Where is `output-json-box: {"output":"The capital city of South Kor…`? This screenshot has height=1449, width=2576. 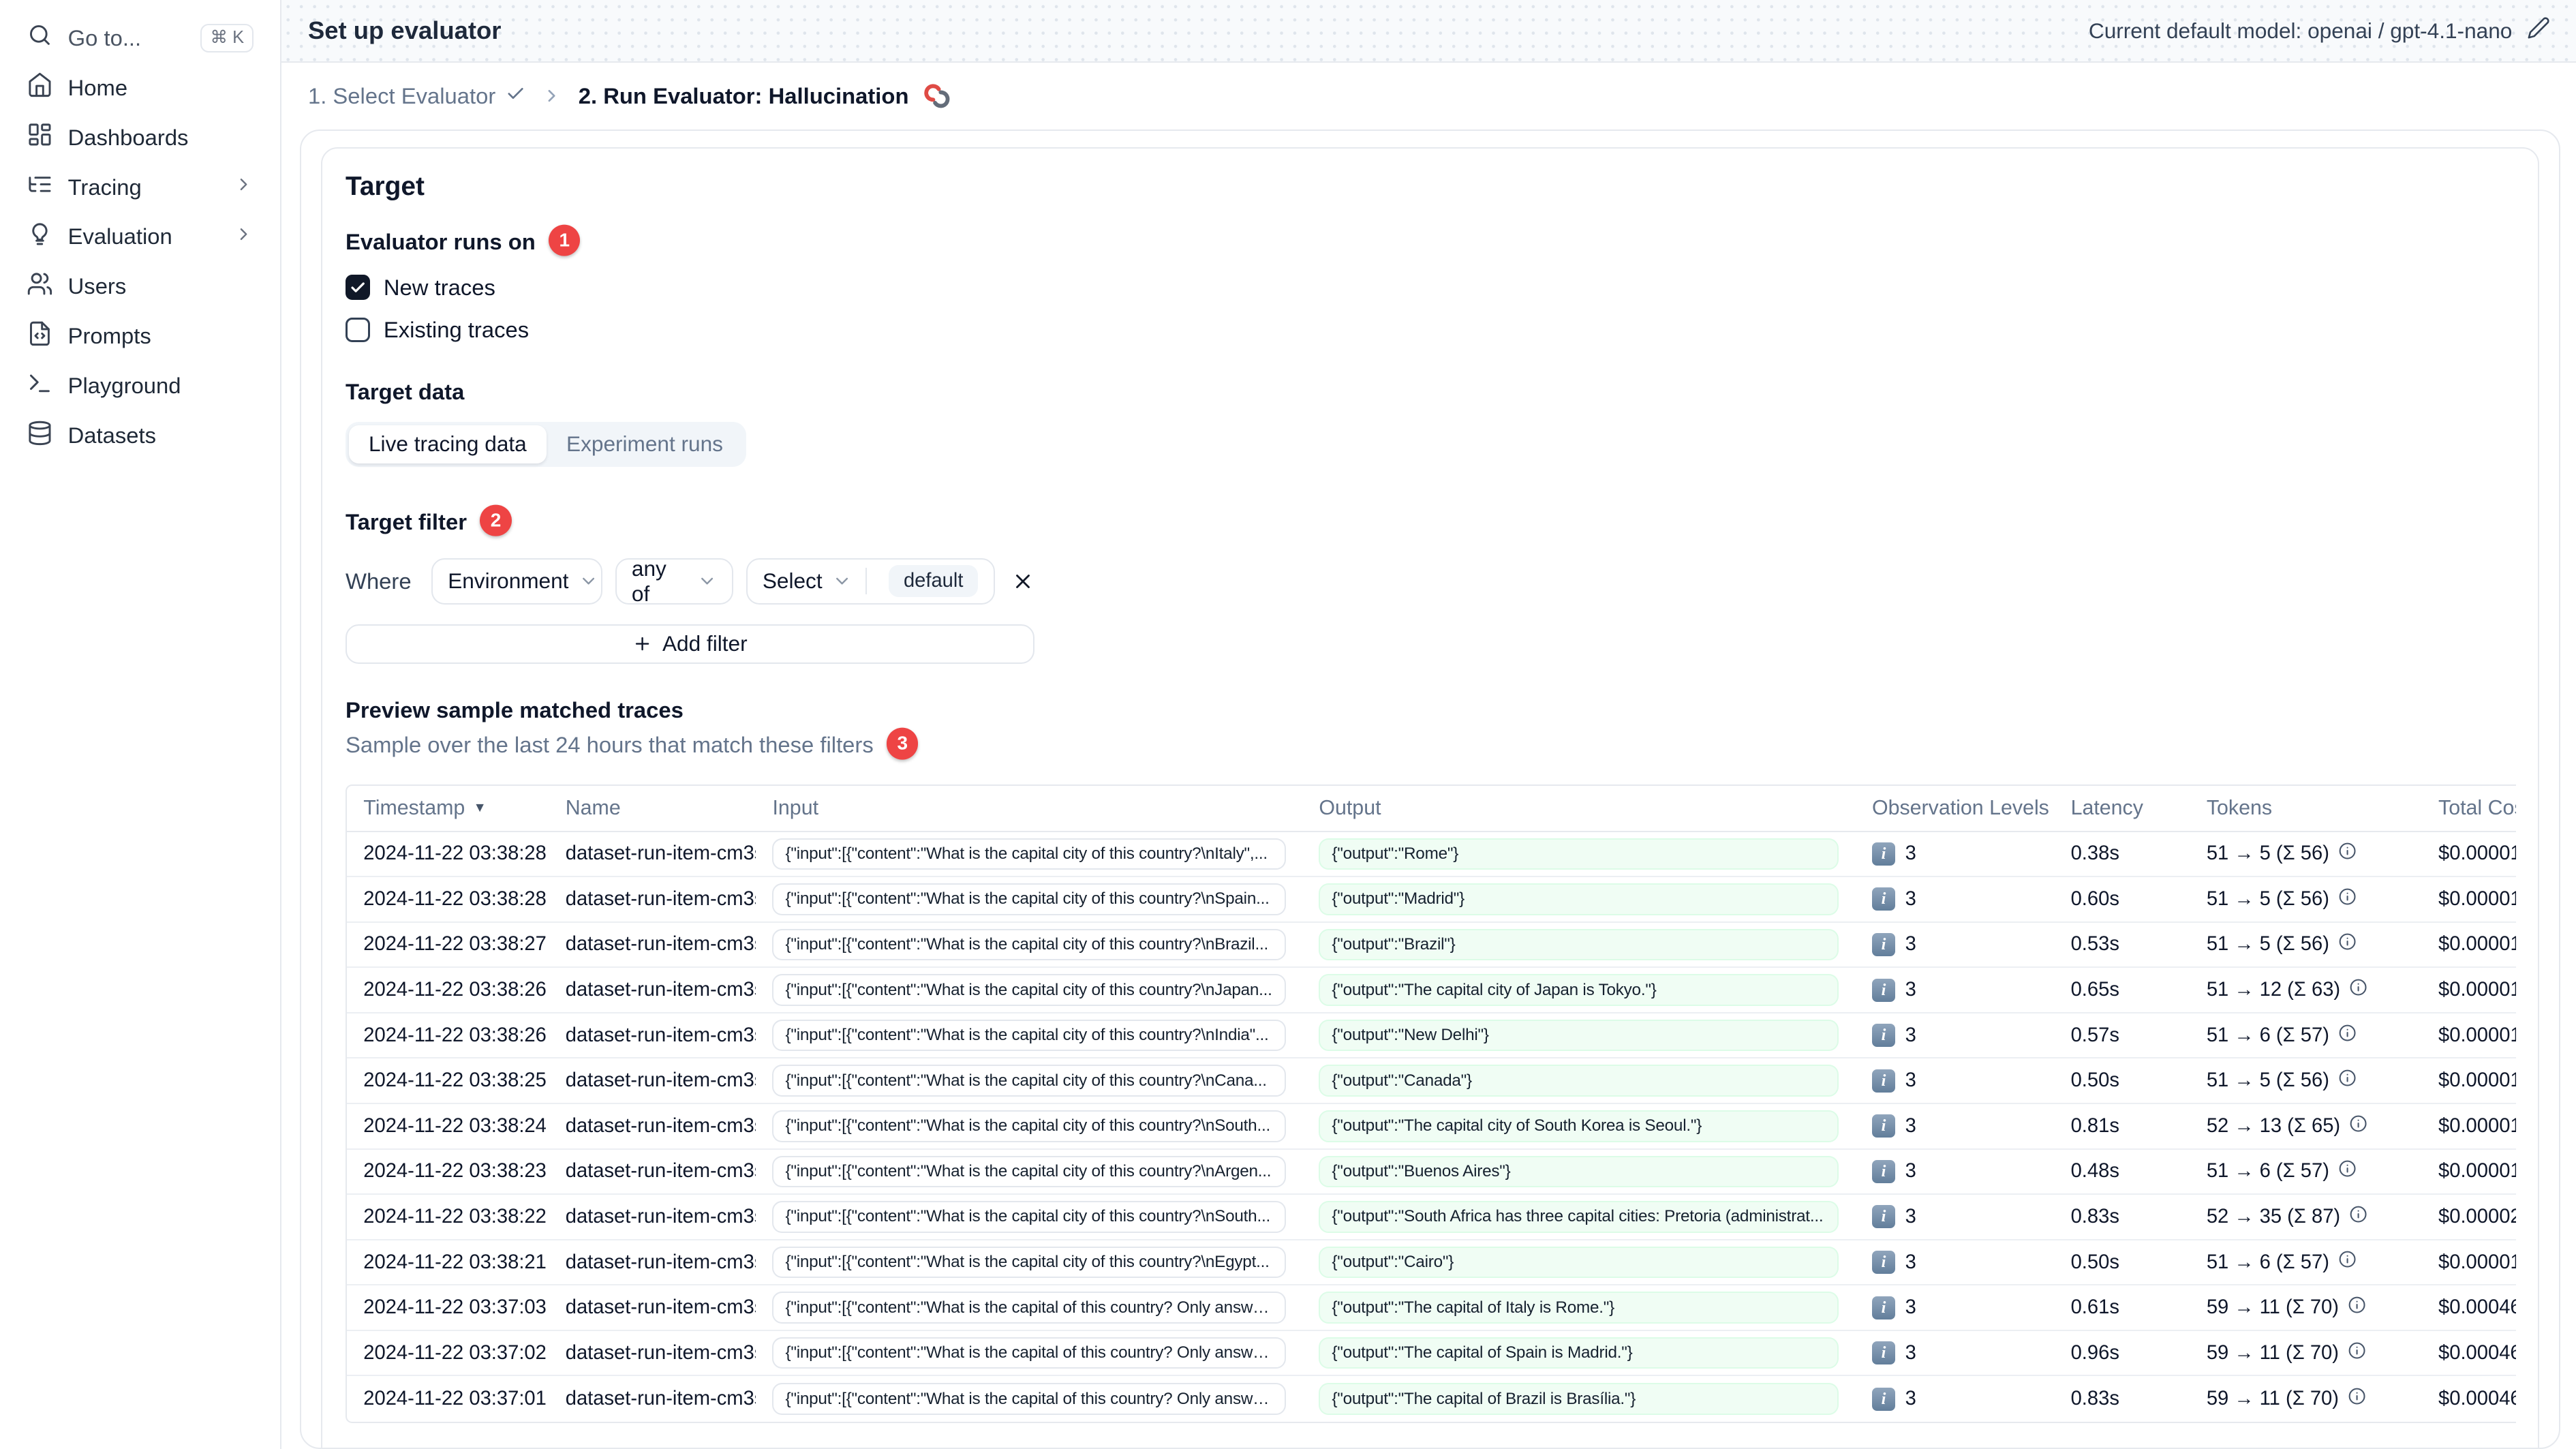
output-json-box: {"output":"The capital city of South Kor… is located at coordinates (1579, 1126).